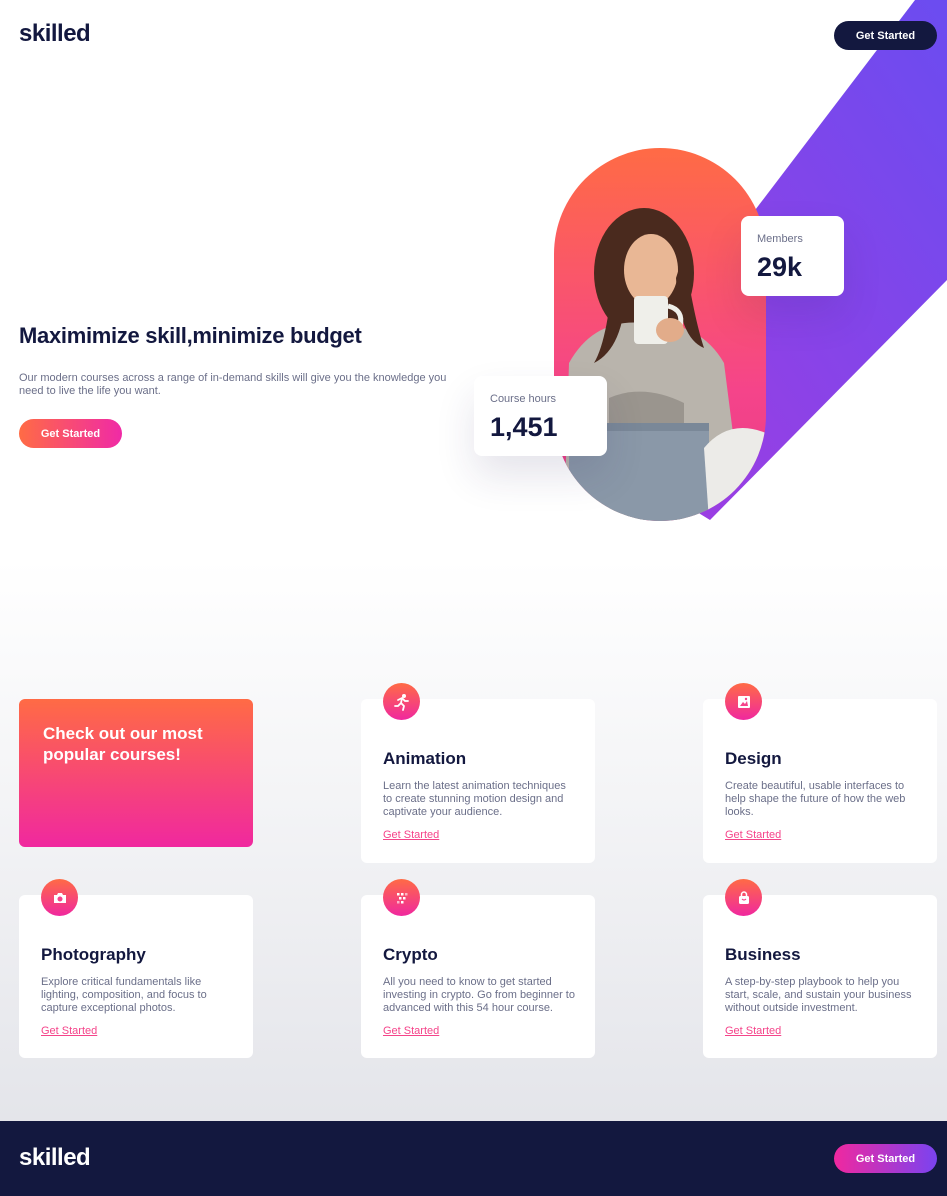  Describe the element at coordinates (780, 239) in the screenshot. I see `members-label: Members` at that location.